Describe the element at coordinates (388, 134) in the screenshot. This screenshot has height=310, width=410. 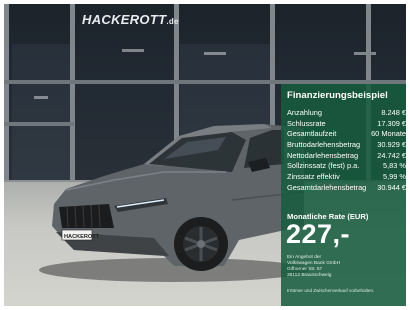
I see `row-value: 60 Monate` at that location.